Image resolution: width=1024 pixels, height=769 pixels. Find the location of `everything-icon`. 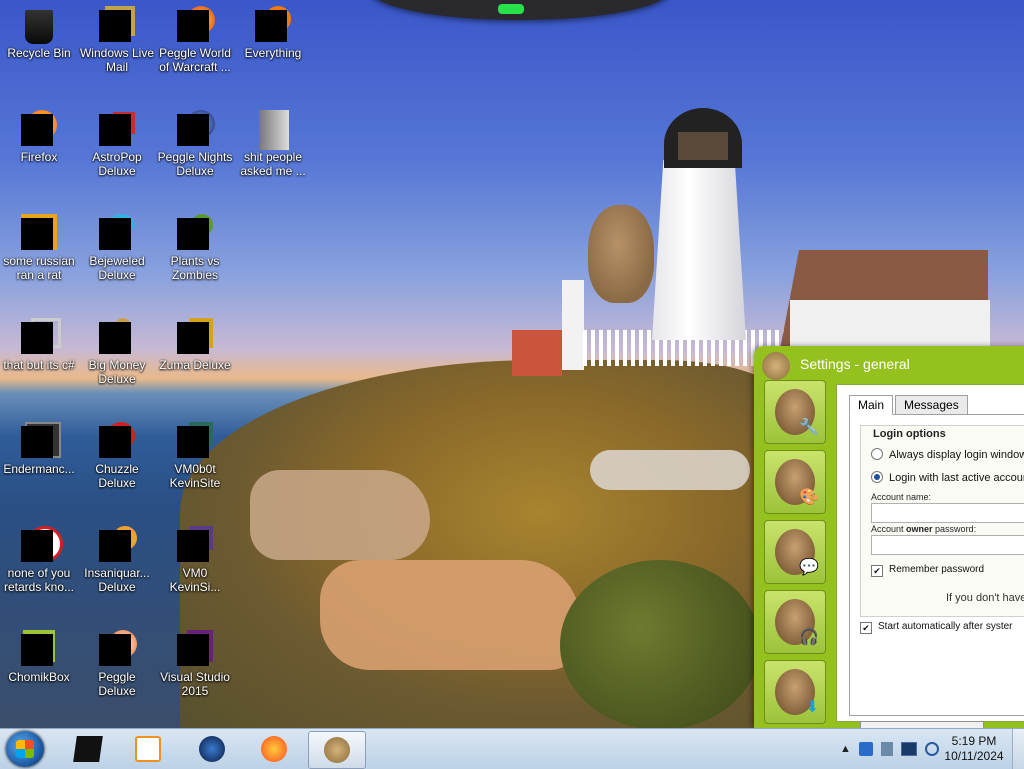

everything-icon is located at coordinates (273, 24).